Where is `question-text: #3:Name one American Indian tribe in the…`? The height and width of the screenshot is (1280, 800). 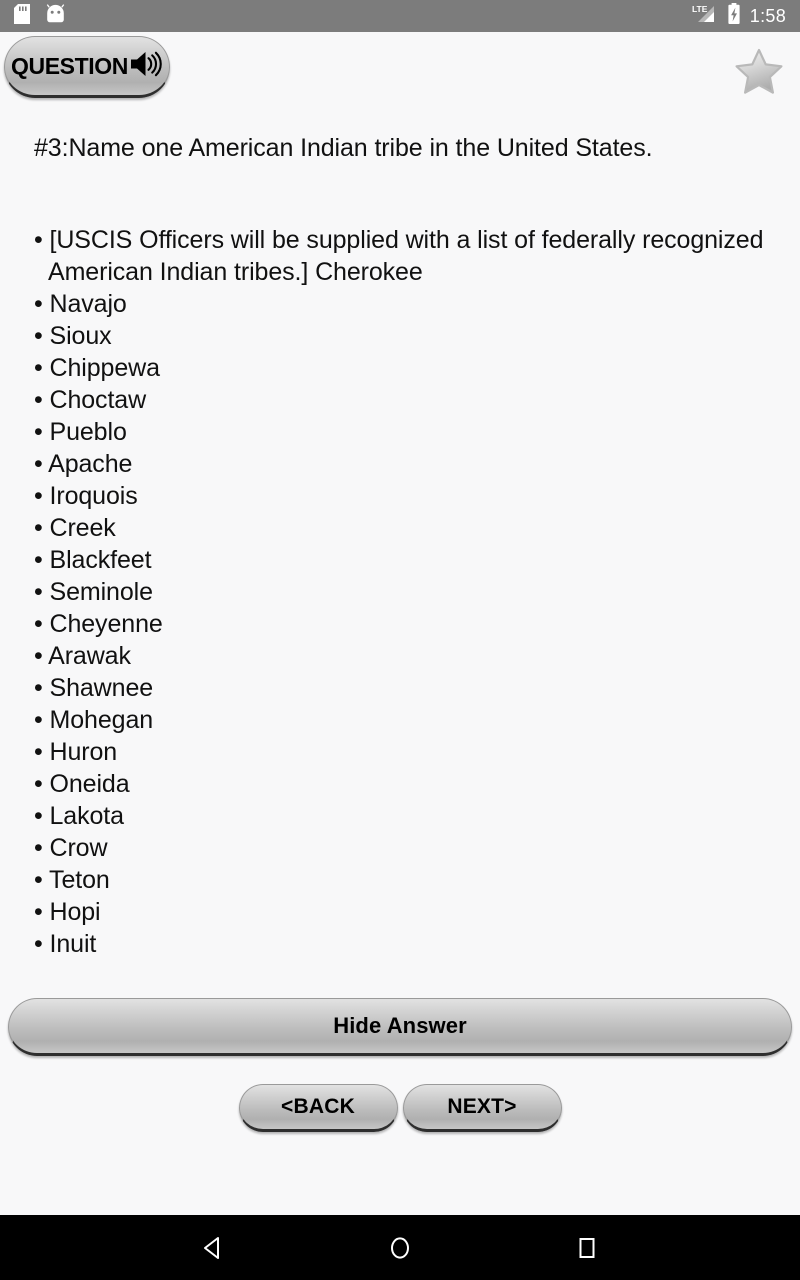 question-text: #3:Name one American Indian tribe in the… is located at coordinates (343, 148).